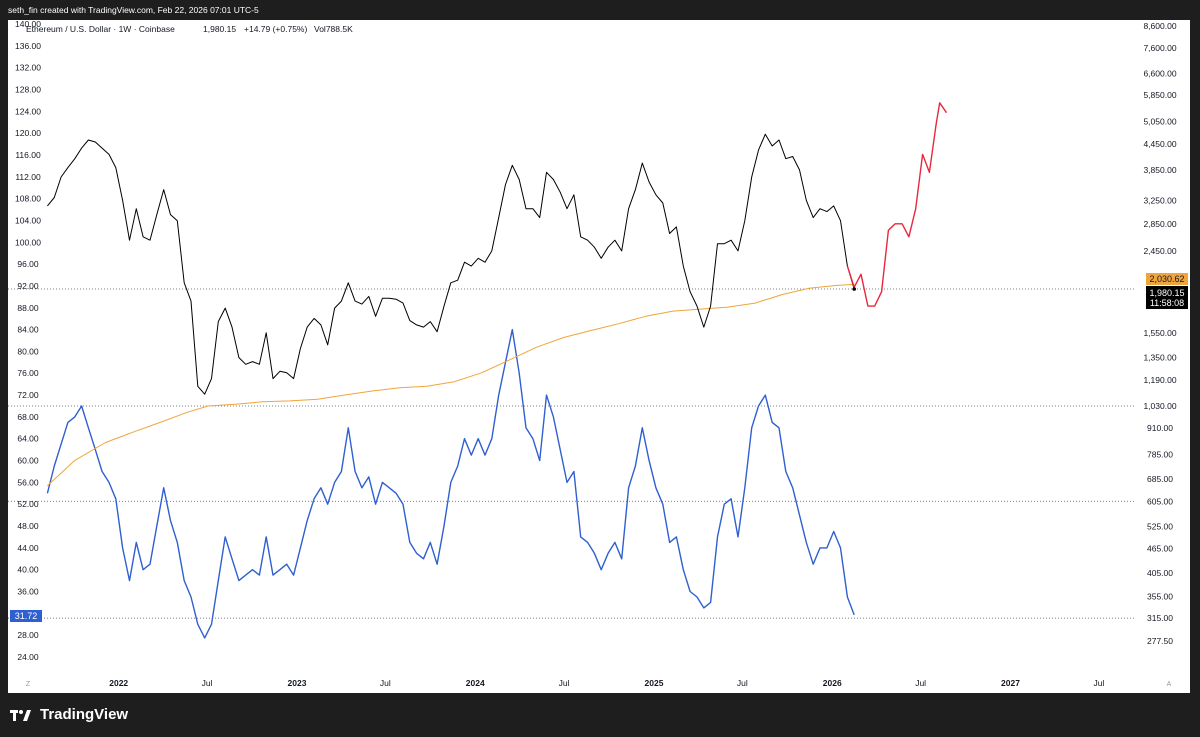  Describe the element at coordinates (28, 220) in the screenshot. I see `left-axis-tick-label: 104.00` at that location.